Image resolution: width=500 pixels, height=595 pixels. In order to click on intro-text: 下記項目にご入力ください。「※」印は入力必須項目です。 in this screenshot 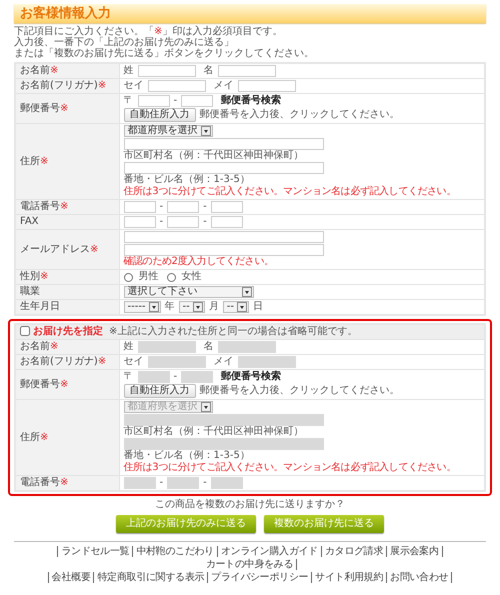, I will do `click(149, 31)`.